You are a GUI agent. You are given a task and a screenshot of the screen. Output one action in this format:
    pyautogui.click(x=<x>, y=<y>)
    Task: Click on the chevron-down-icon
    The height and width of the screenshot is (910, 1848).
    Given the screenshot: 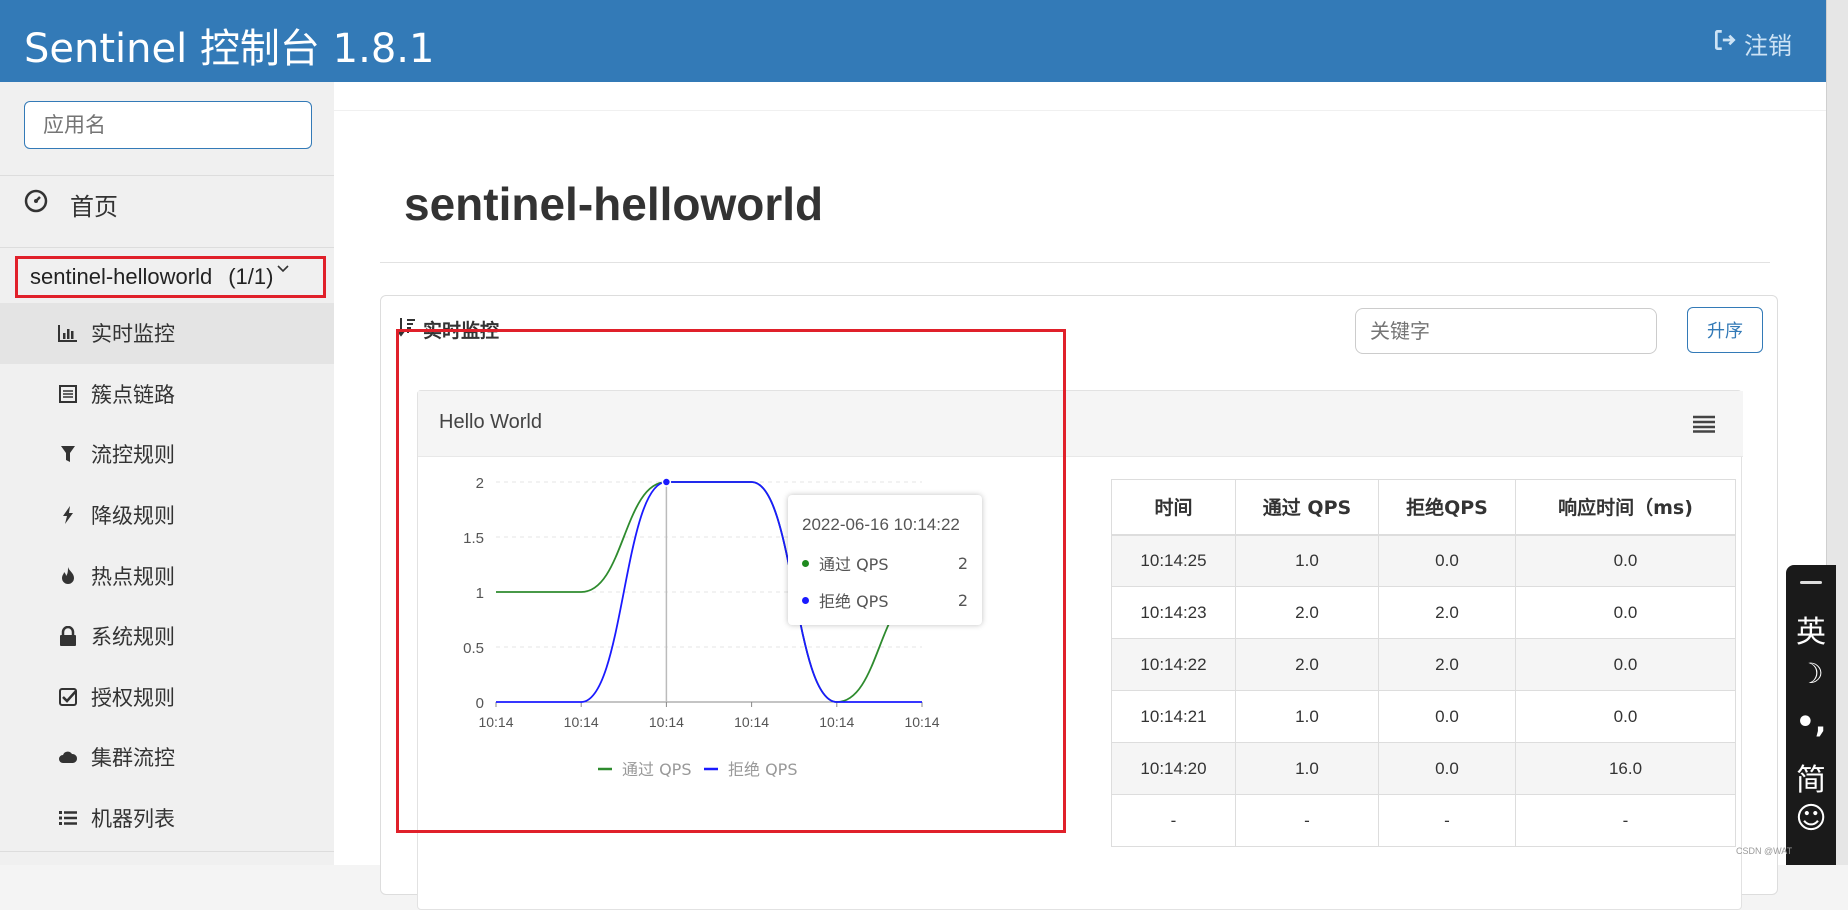 What is the action you would take?
    pyautogui.click(x=283, y=269)
    